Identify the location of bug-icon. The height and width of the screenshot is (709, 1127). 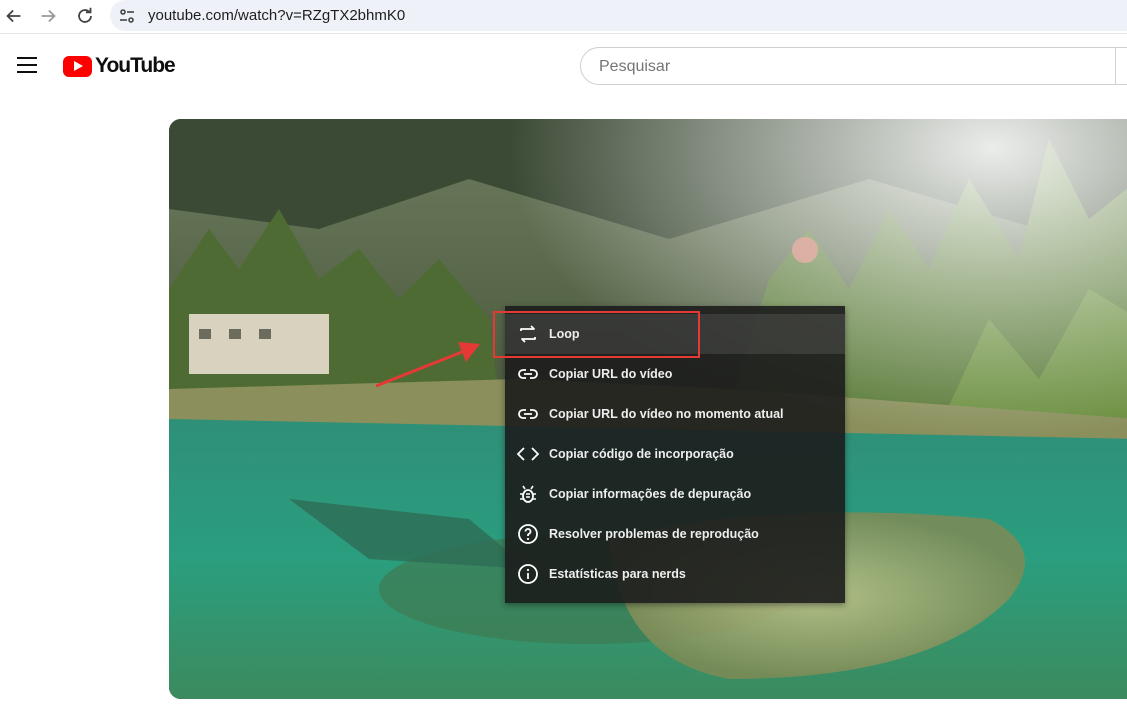
(528, 494).